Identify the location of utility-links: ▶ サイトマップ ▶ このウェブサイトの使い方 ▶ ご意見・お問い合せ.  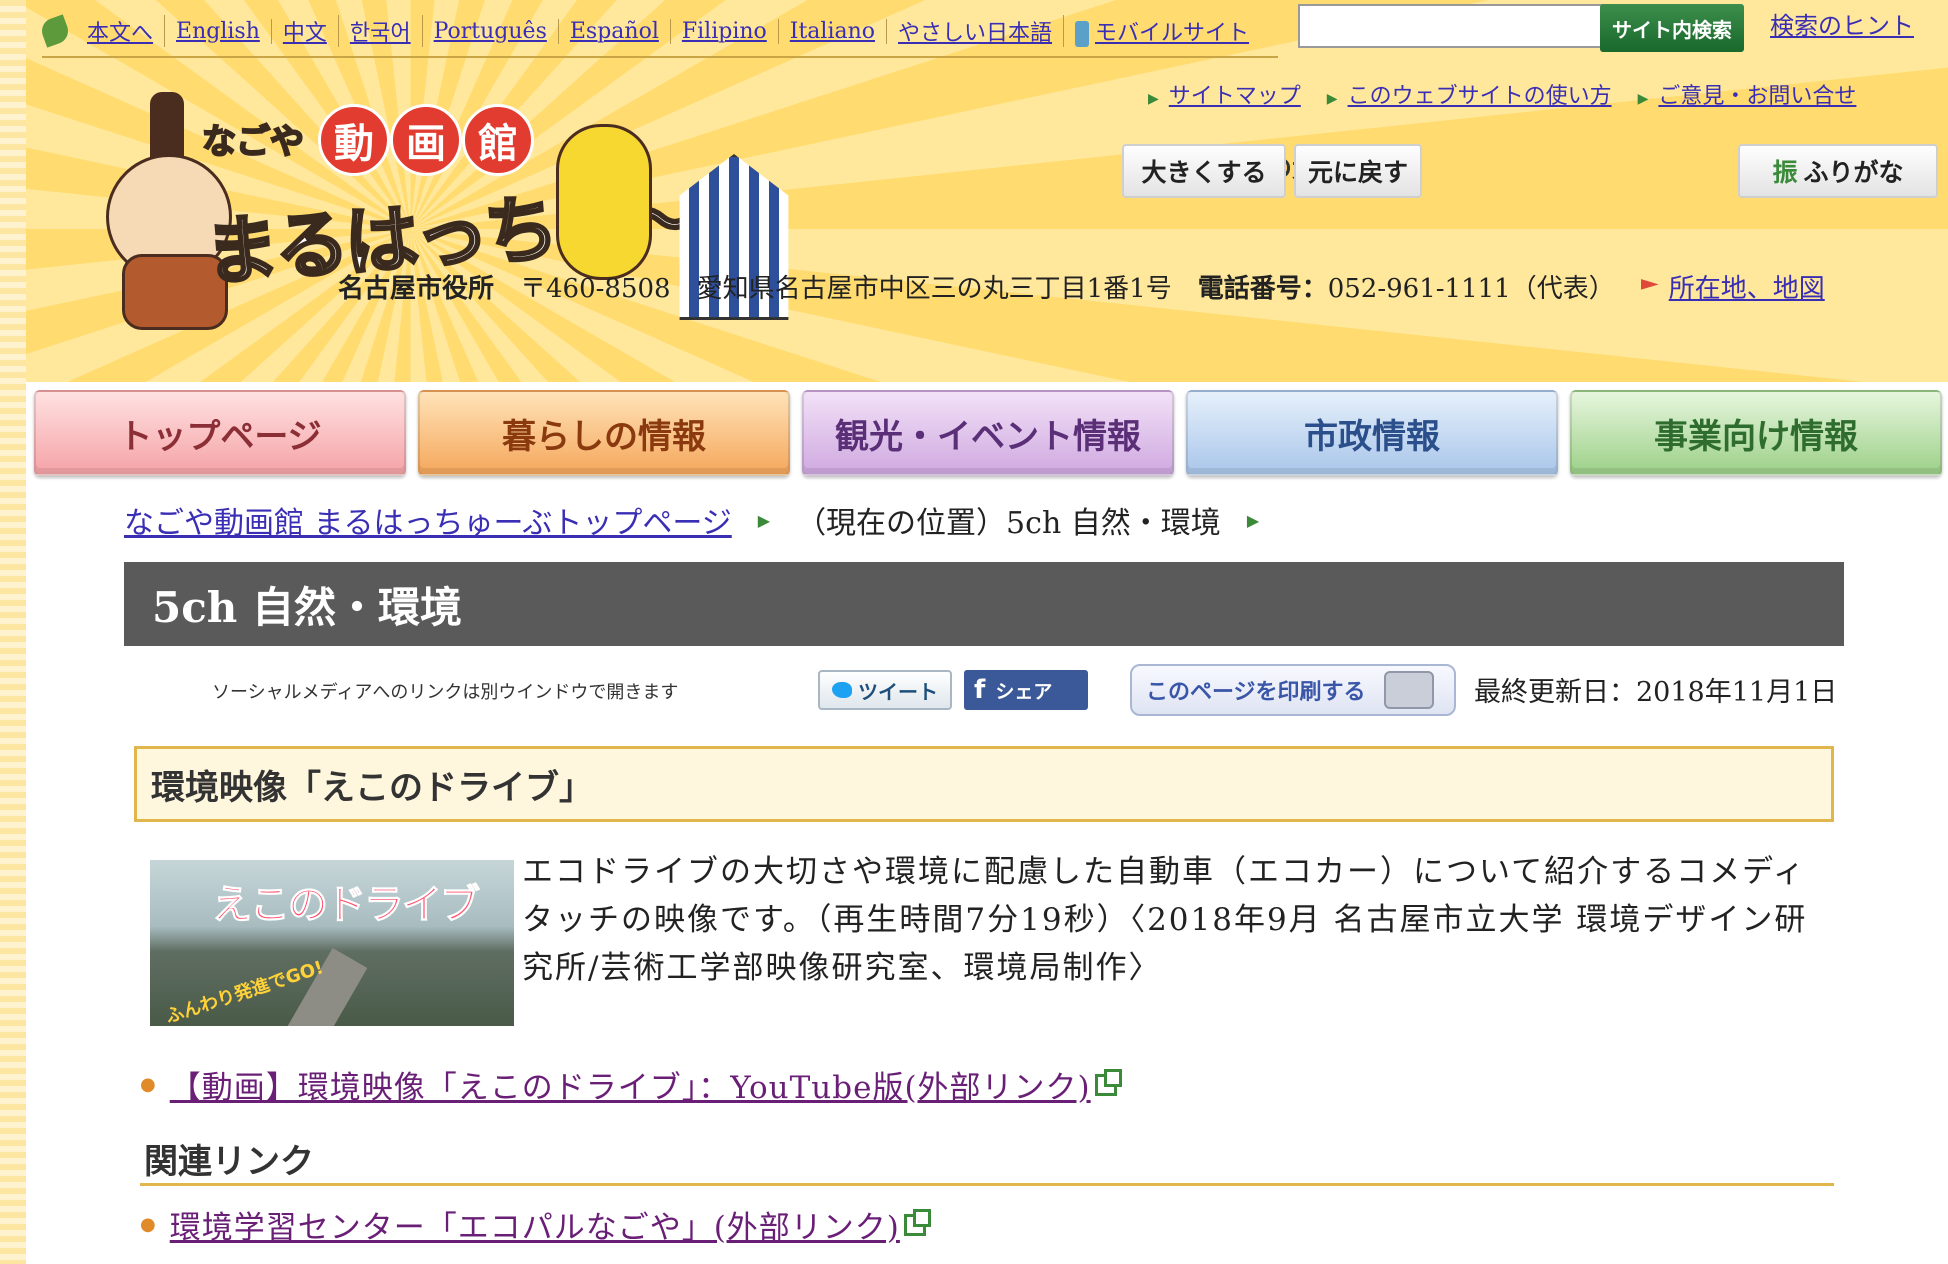
(1502, 94).